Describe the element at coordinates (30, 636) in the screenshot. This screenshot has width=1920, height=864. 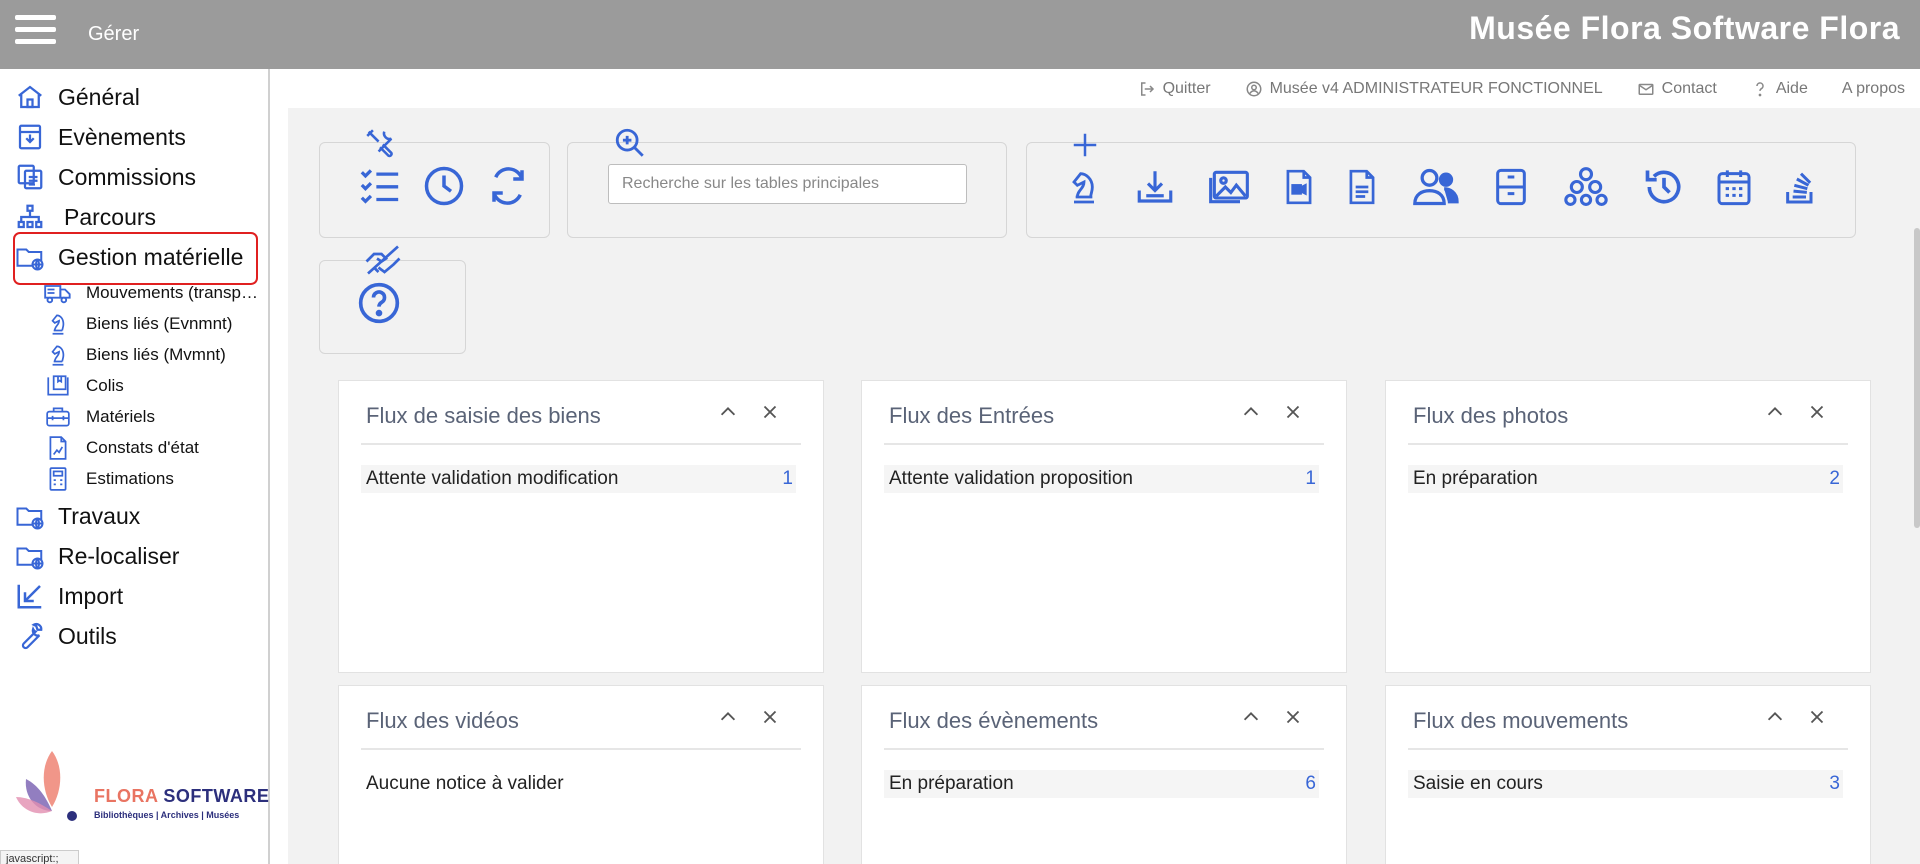
I see `wrench-icon` at that location.